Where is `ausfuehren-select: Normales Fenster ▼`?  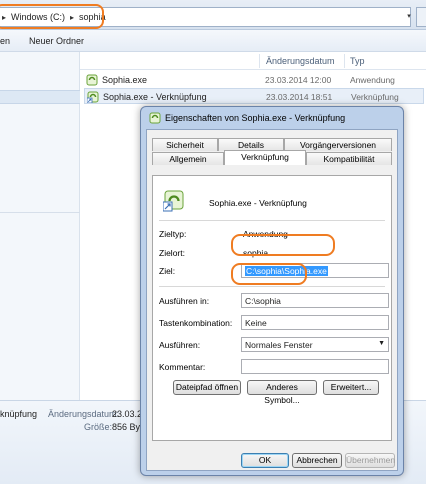
ausfuehren-select: Normales Fenster ▼ is located at coordinates (315, 344).